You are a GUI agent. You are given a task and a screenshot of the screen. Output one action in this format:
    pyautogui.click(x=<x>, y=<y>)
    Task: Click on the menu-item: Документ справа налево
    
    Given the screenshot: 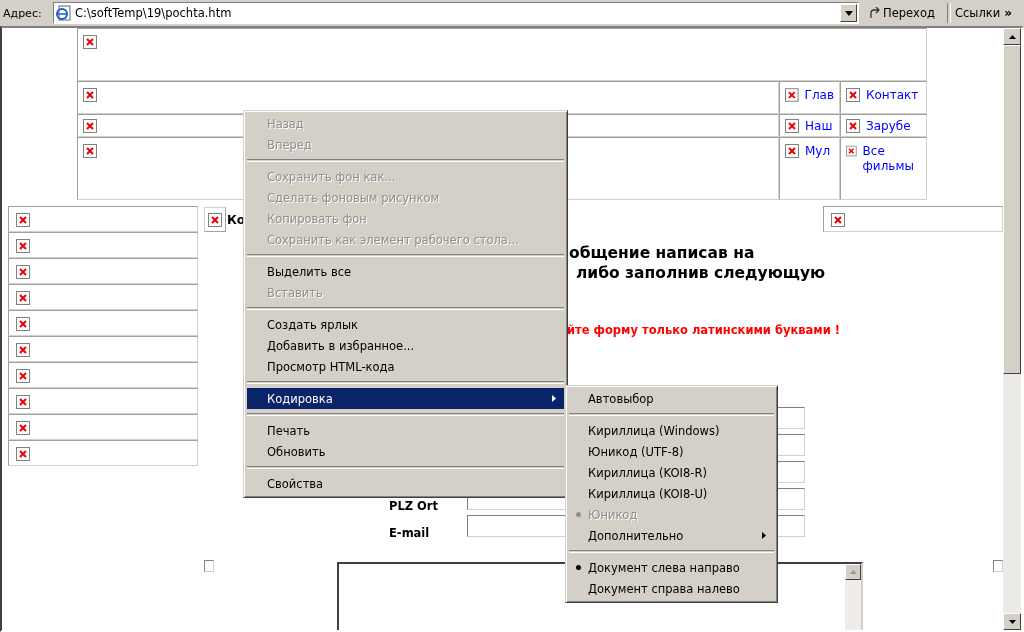 What is the action you would take?
    pyautogui.click(x=671, y=588)
    